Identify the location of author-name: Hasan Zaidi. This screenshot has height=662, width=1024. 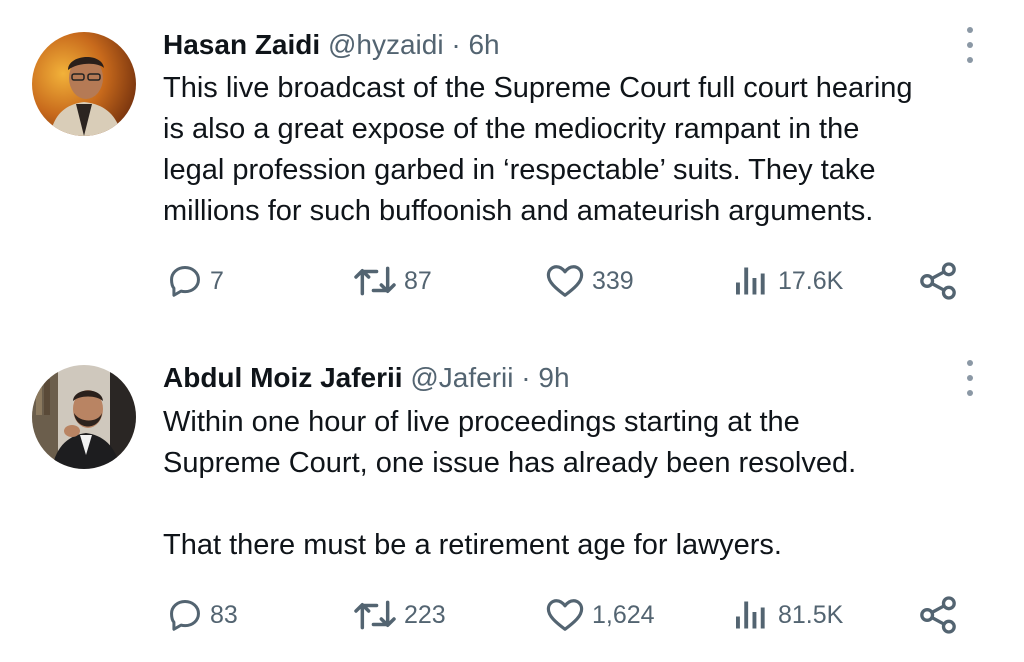
(241, 44).